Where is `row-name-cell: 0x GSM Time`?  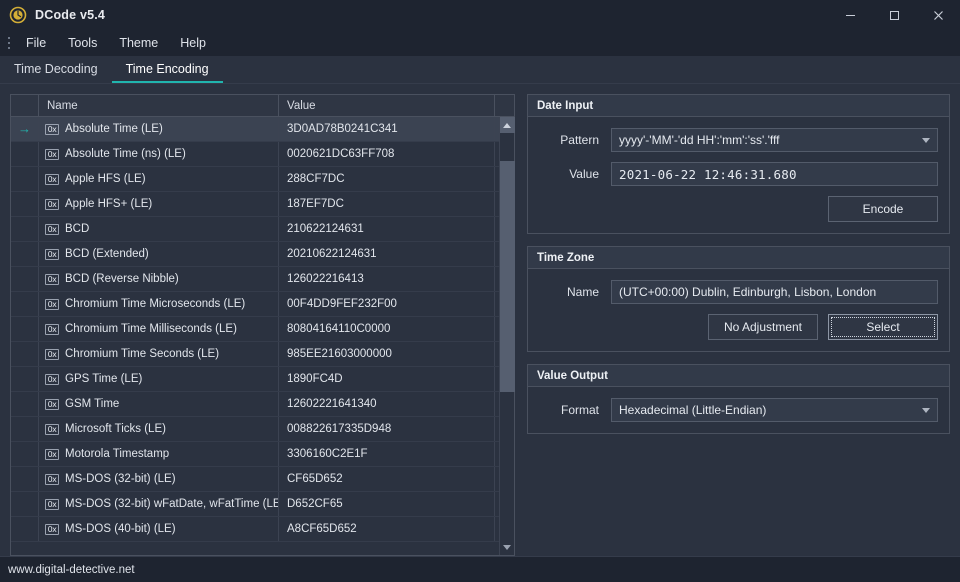 row-name-cell: 0x GSM Time is located at coordinates (159, 404).